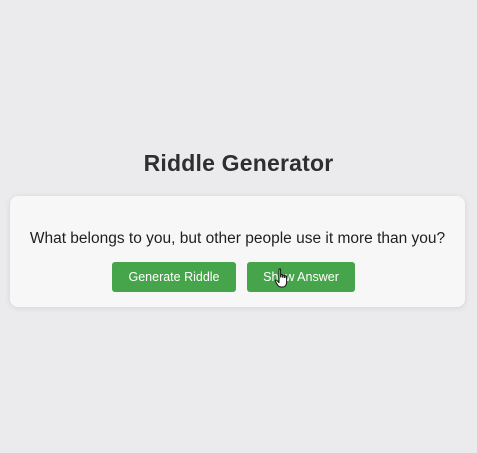 This screenshot has width=477, height=453. I want to click on show-answer-button: Show Answer, so click(301, 277).